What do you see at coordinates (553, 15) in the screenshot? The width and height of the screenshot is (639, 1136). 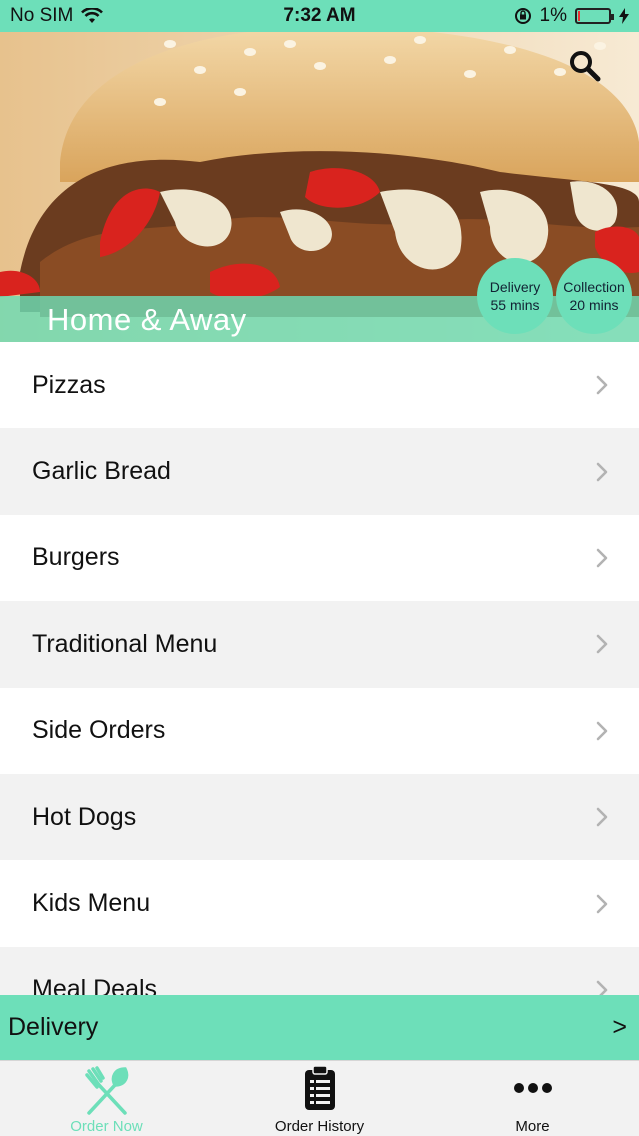 I see `battery-percent: 1%` at bounding box center [553, 15].